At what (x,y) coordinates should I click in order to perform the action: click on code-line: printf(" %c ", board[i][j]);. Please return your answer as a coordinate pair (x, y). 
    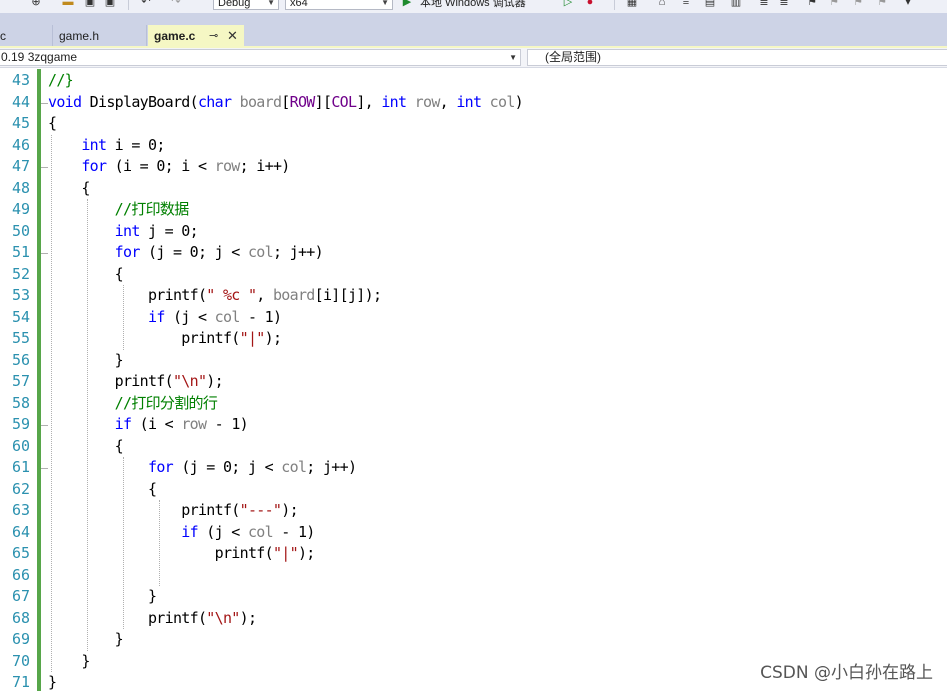
    Looking at the image, I should click on (215, 296).